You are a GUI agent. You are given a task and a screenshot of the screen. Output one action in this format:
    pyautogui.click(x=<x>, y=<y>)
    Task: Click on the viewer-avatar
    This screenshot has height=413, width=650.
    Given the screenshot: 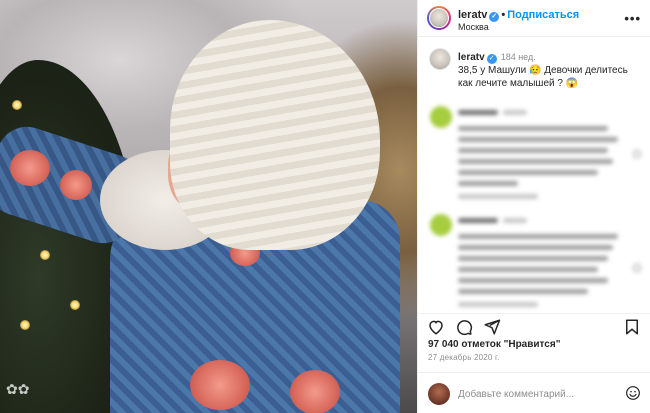 What is the action you would take?
    pyautogui.click(x=439, y=394)
    